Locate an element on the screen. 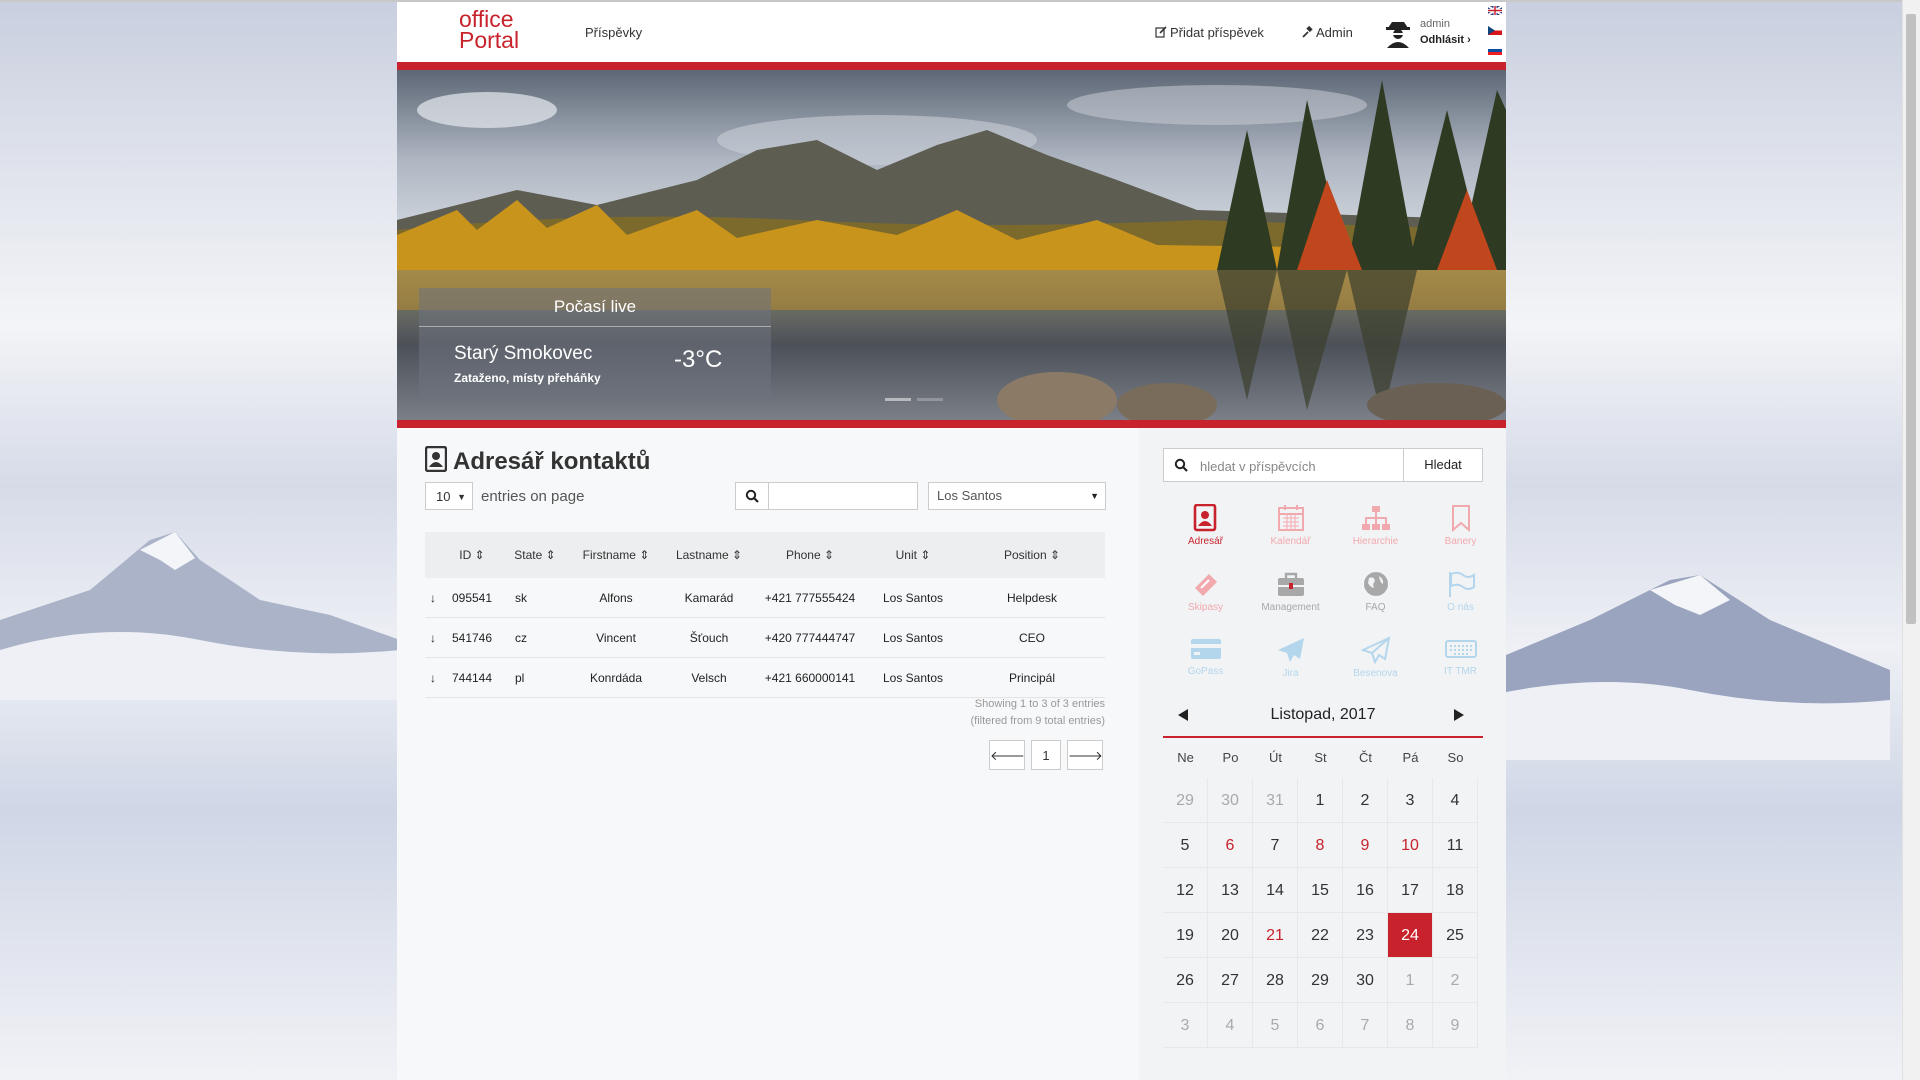  previous-page-button: 🡐 is located at coordinates (1007, 755).